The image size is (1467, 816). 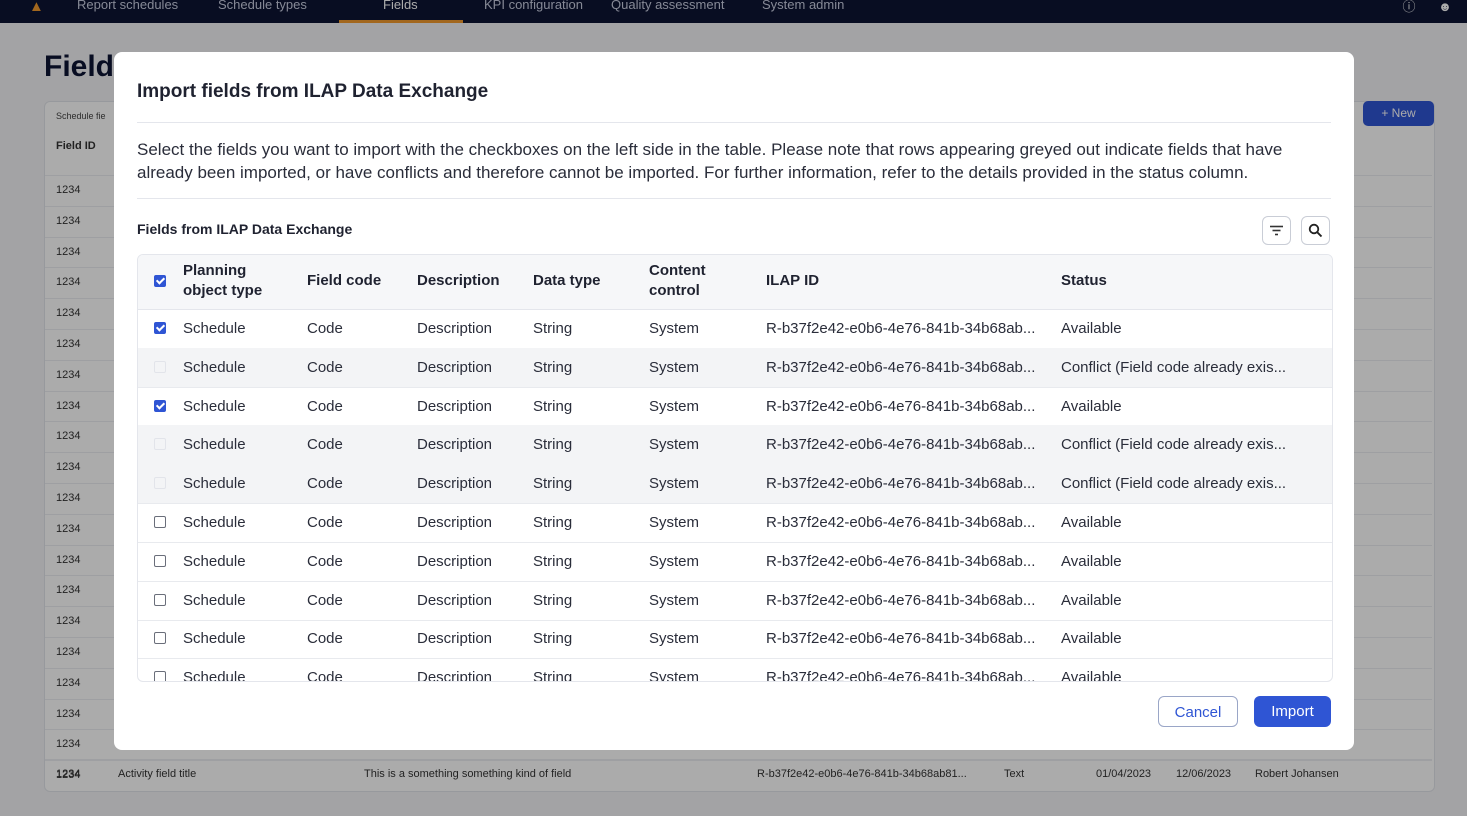 What do you see at coordinates (792, 281) in the screenshot?
I see `column-header-ilap-id: ILAP ID` at bounding box center [792, 281].